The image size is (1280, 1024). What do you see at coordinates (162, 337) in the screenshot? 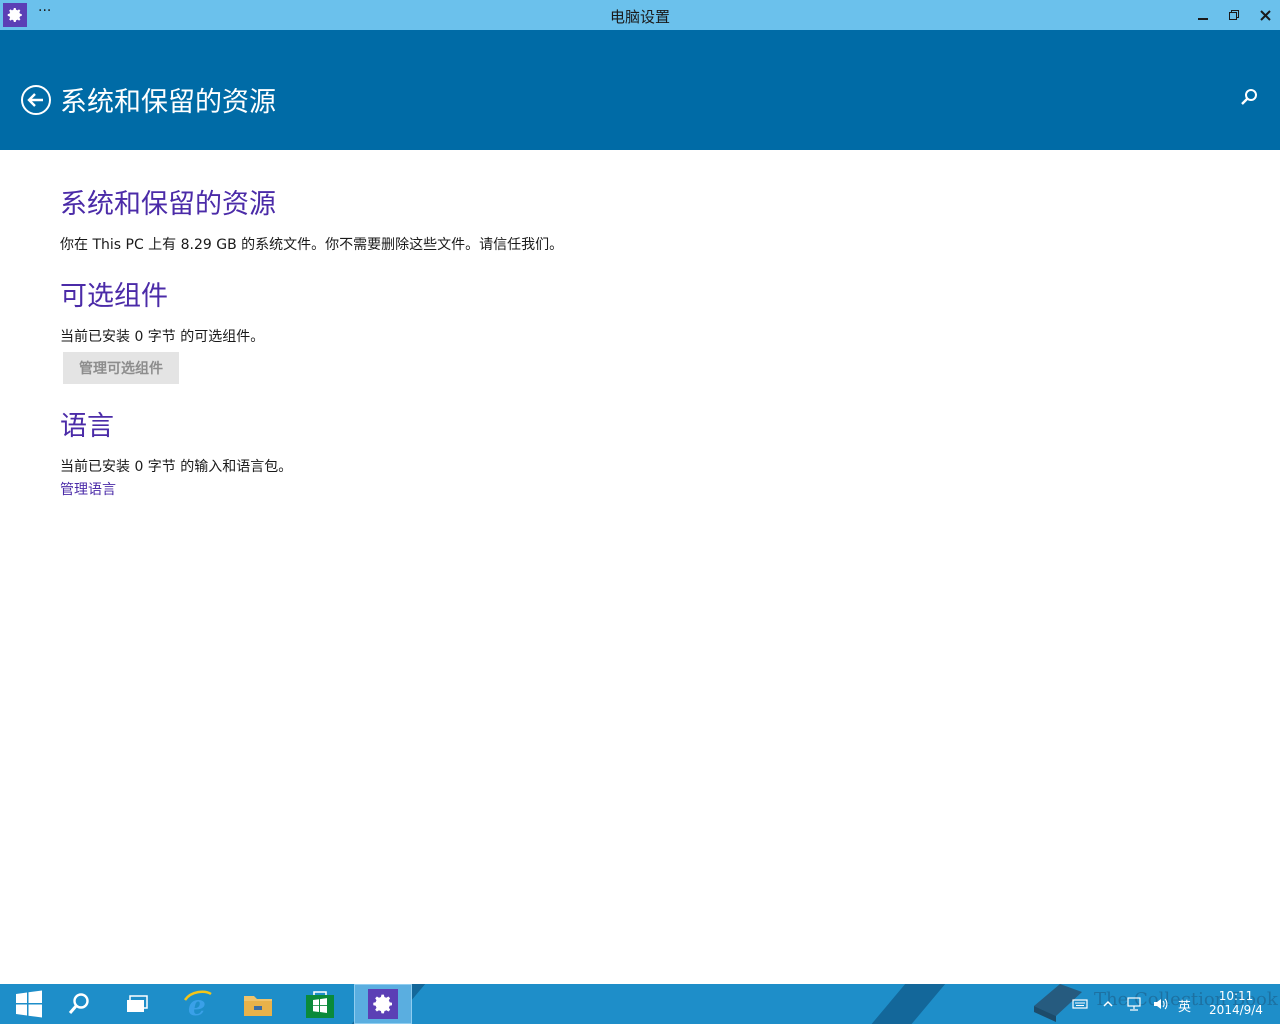
I see `optional-components-text: 当前已安装 0 字节 的可选组件。` at bounding box center [162, 337].